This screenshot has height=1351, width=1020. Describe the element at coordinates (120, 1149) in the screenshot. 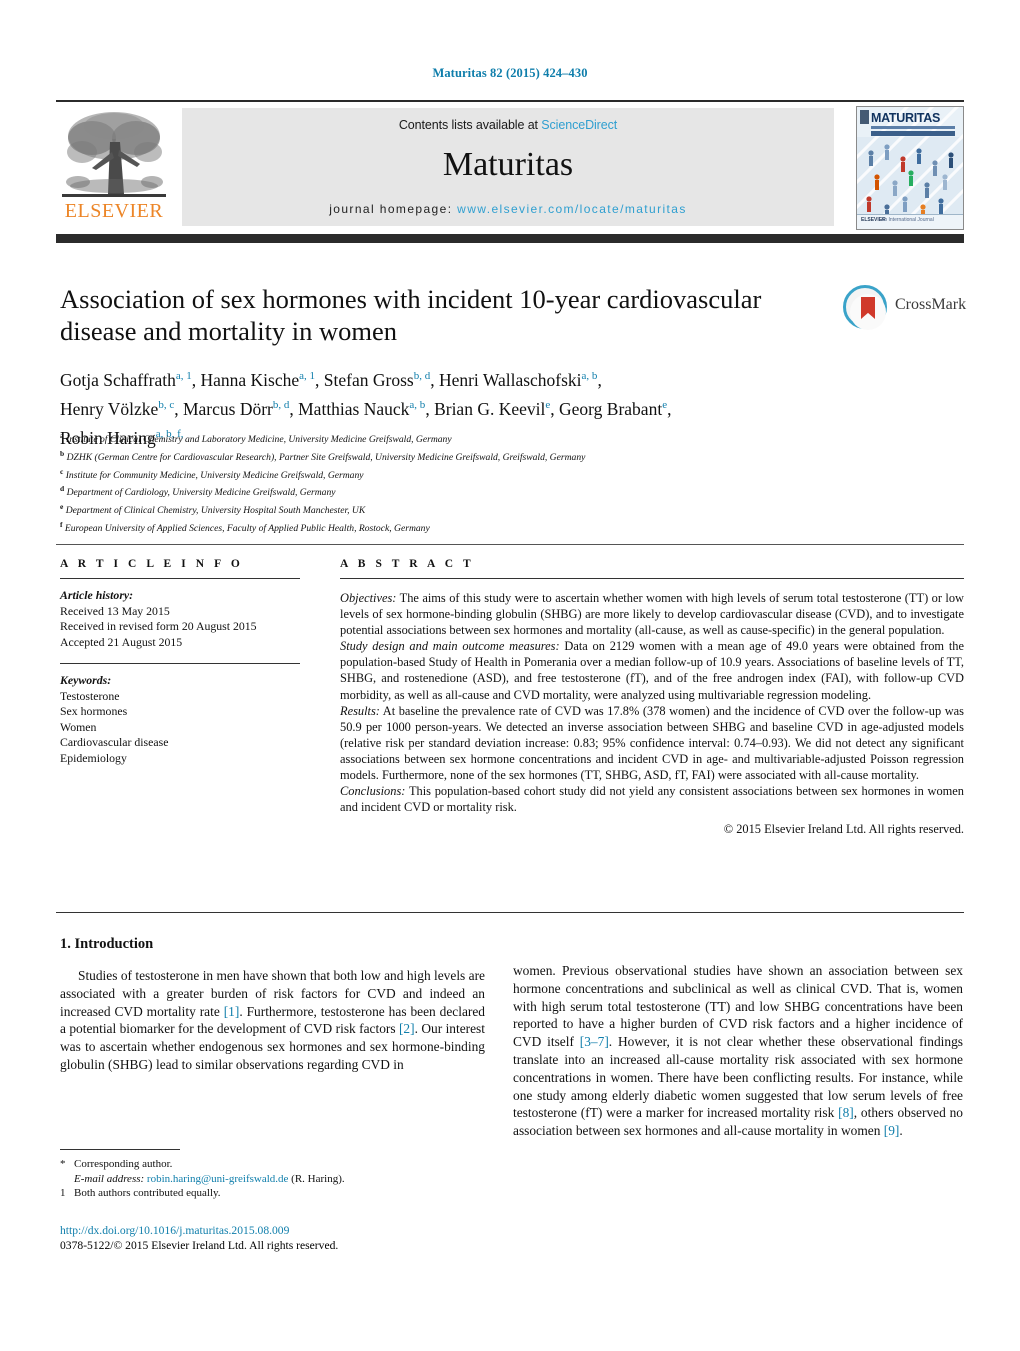

I see `footnote-divider` at that location.